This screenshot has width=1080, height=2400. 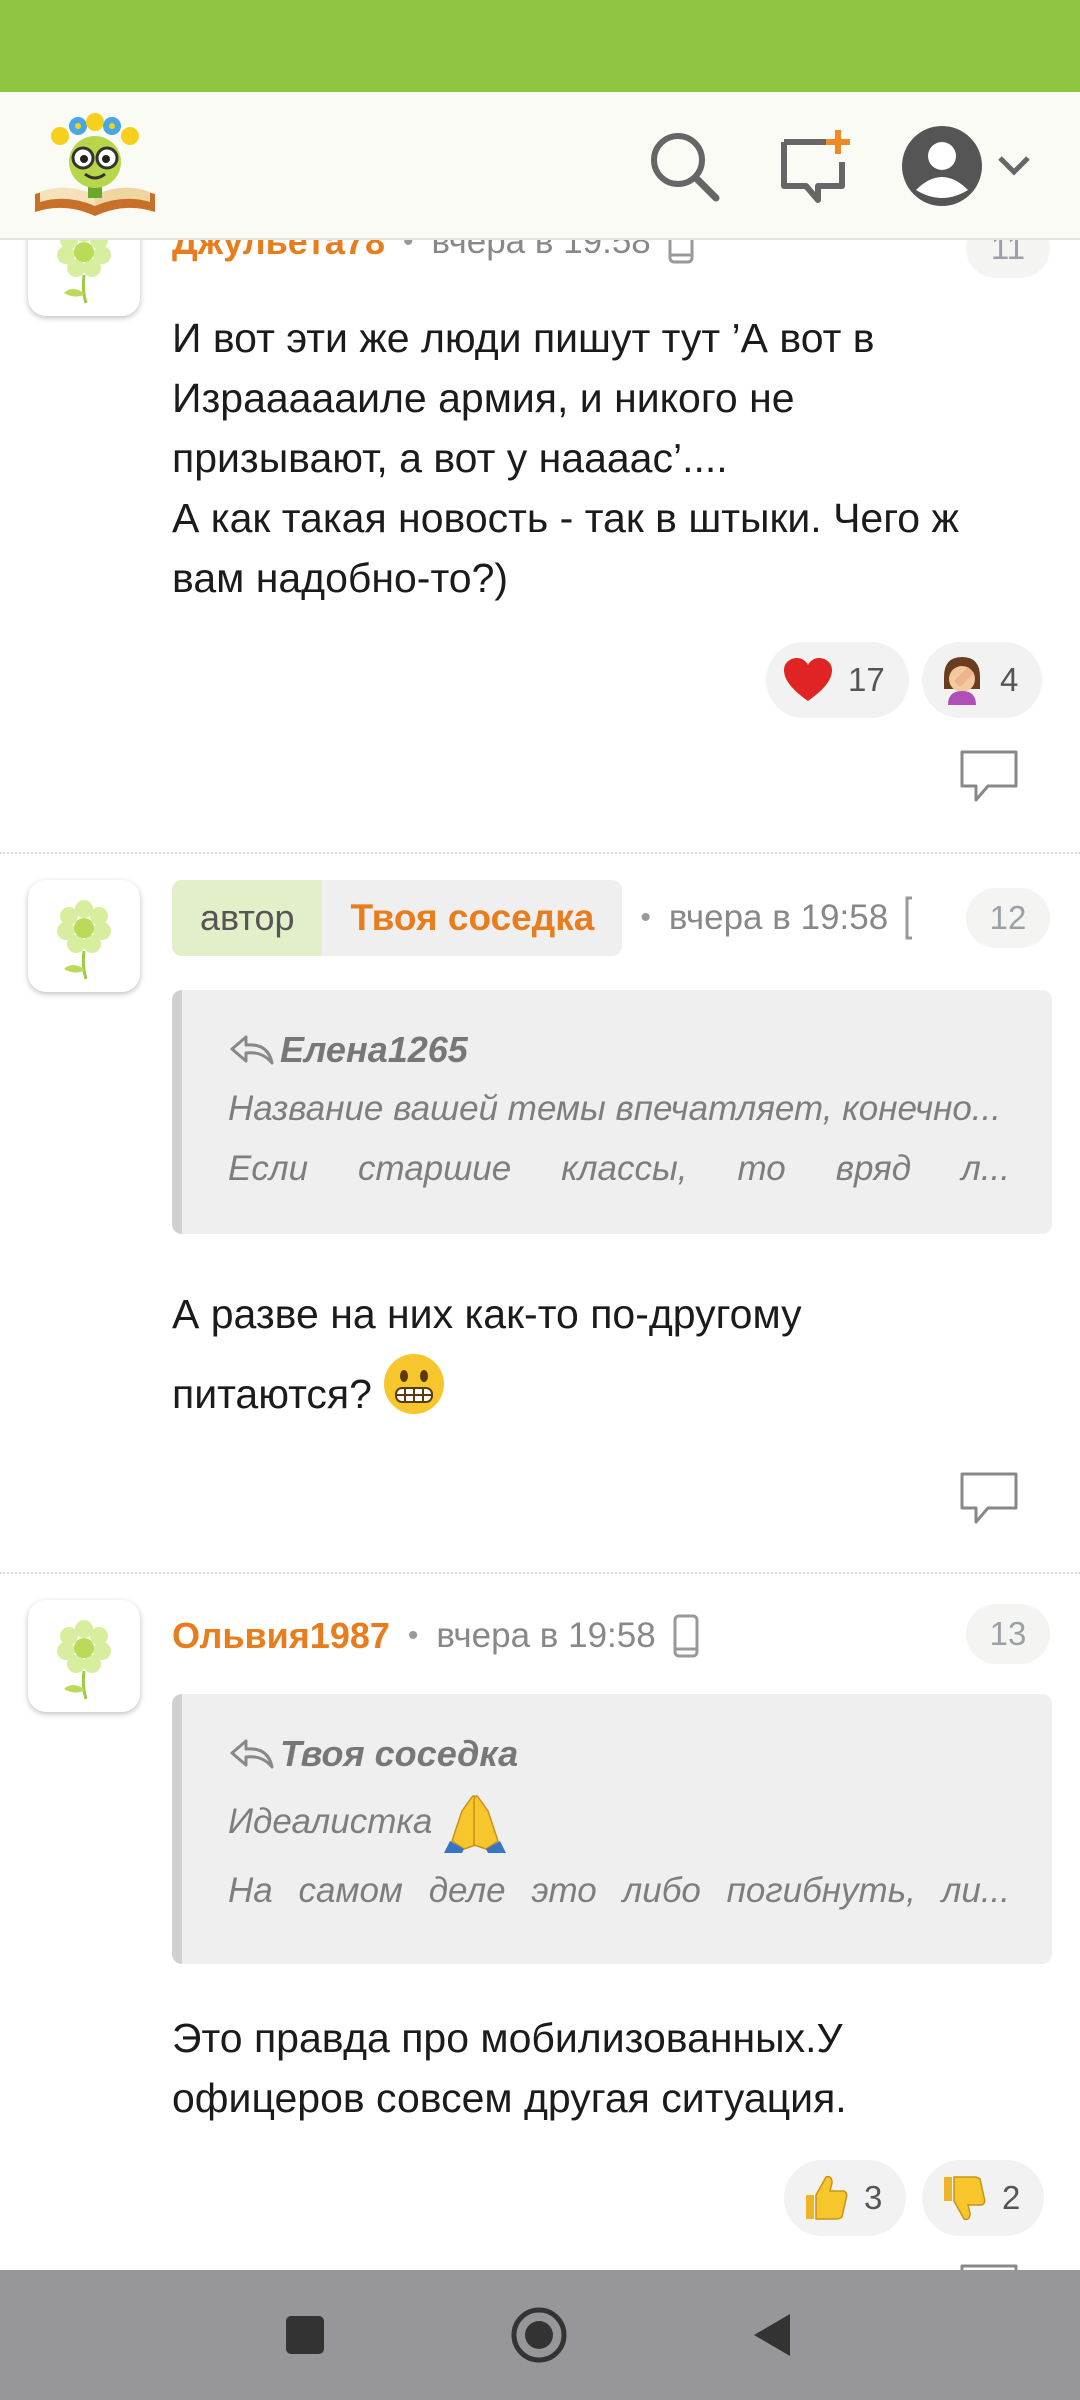 What do you see at coordinates (540, 166) in the screenshot?
I see `app-header` at bounding box center [540, 166].